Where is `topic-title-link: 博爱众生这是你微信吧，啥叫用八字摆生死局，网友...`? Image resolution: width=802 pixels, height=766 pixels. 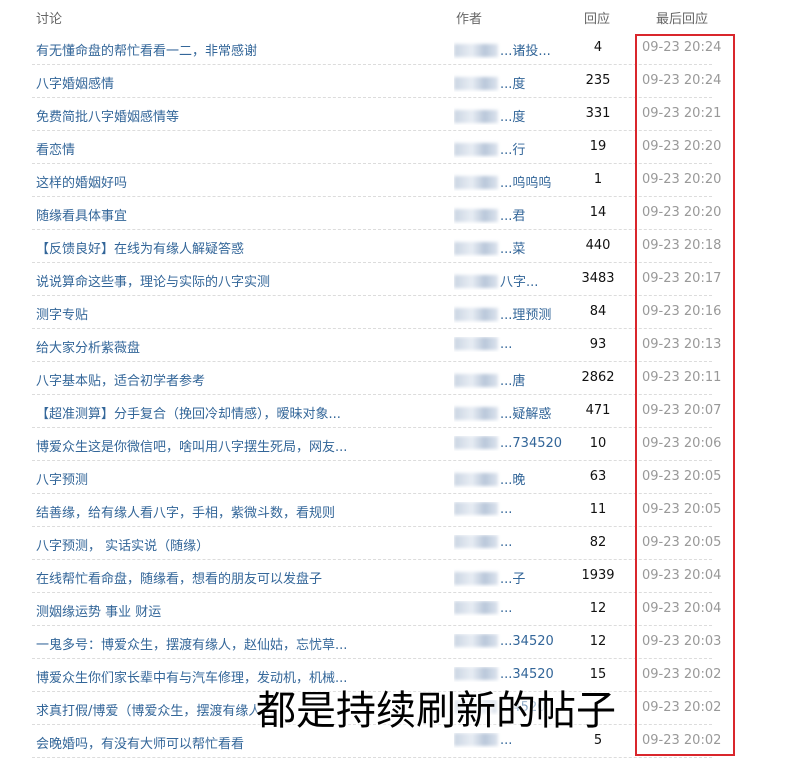
topic-title-link: 博爱众生这是你微信吧，啥叫用八字摆生死局，网友... is located at coordinates (236, 445).